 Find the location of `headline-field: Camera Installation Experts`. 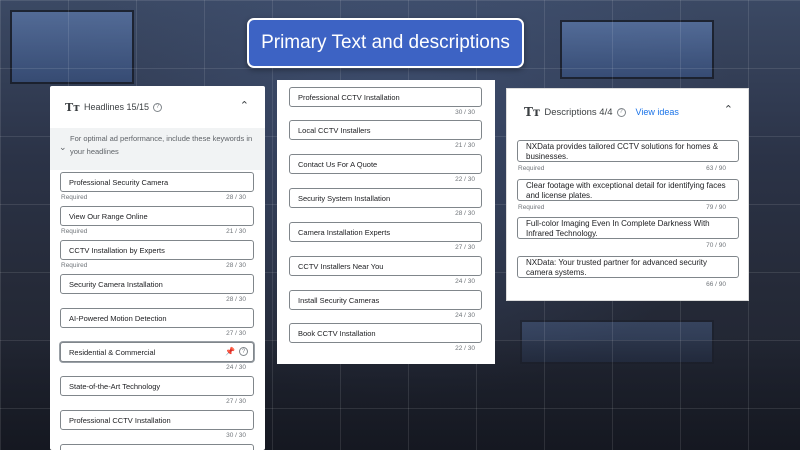

headline-field: Camera Installation Experts is located at coordinates (385, 232).